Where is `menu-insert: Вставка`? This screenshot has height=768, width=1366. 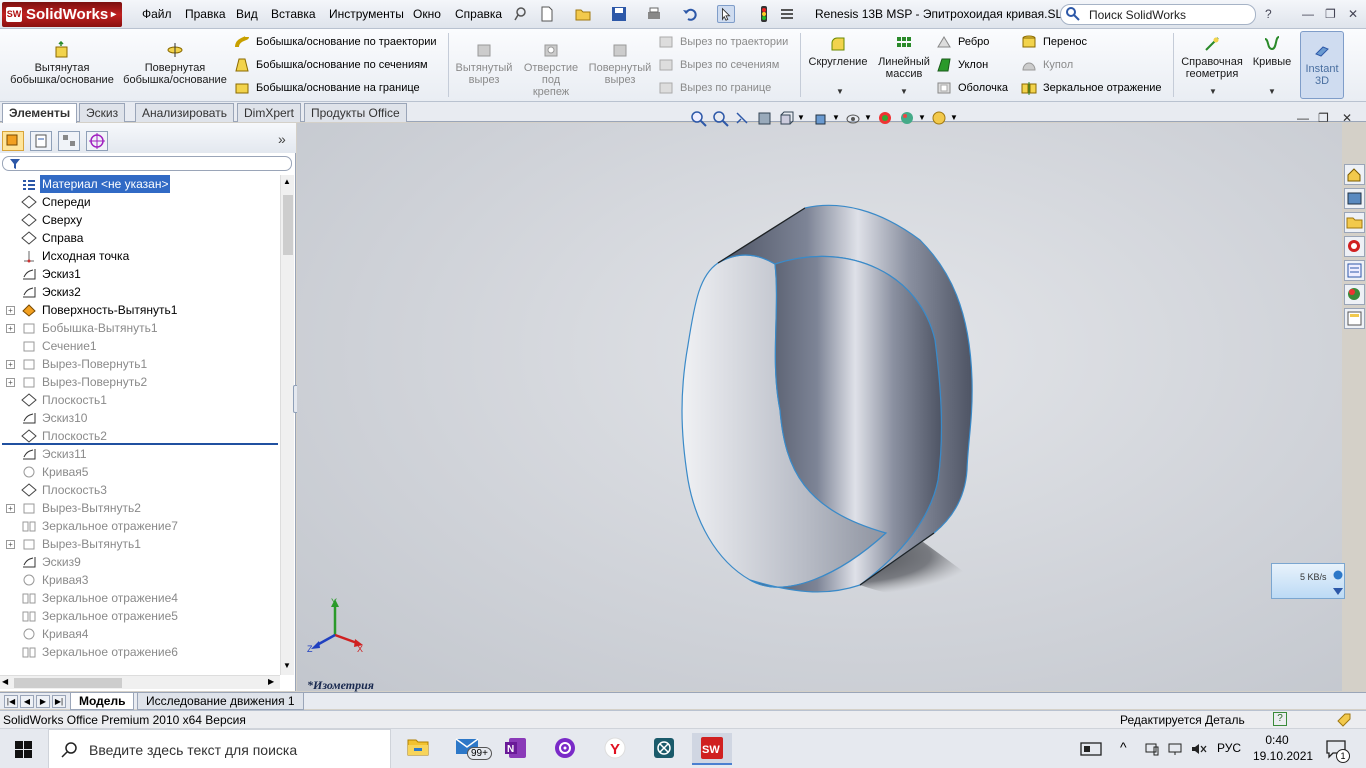
menu-insert: Вставка is located at coordinates (293, 14).